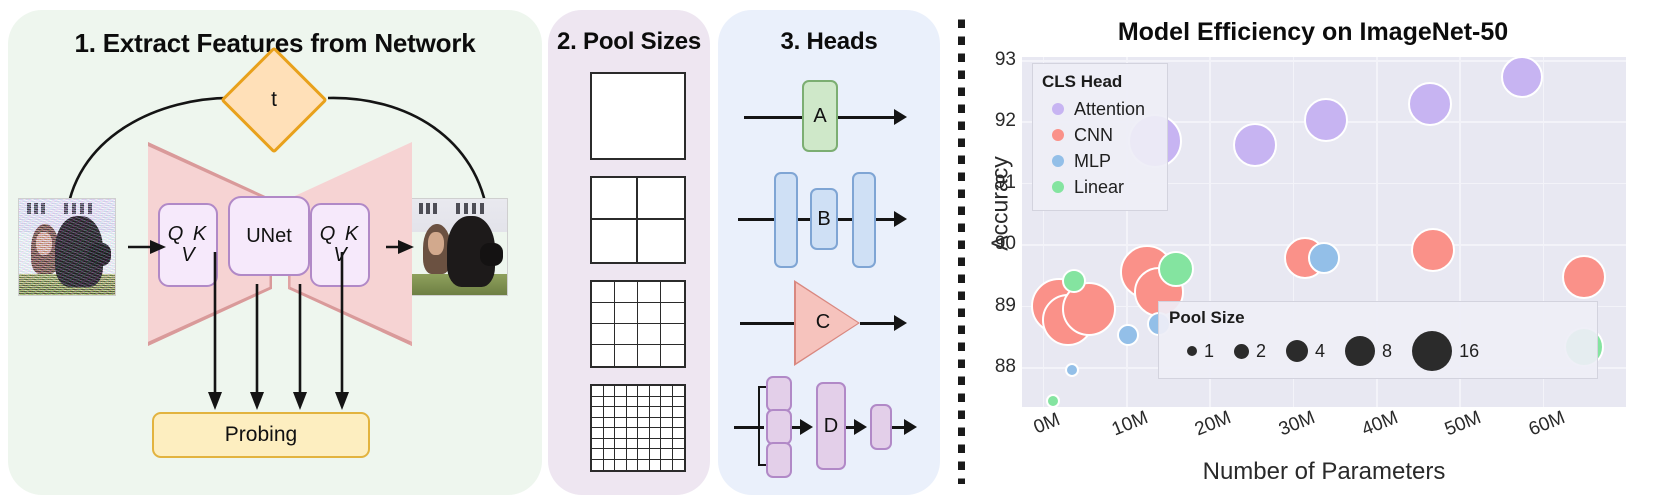 Image resolution: width=1658 pixels, height=503 pixels. Describe the element at coordinates (779, 427) in the screenshot. I see `head-D-block-mid` at that location.